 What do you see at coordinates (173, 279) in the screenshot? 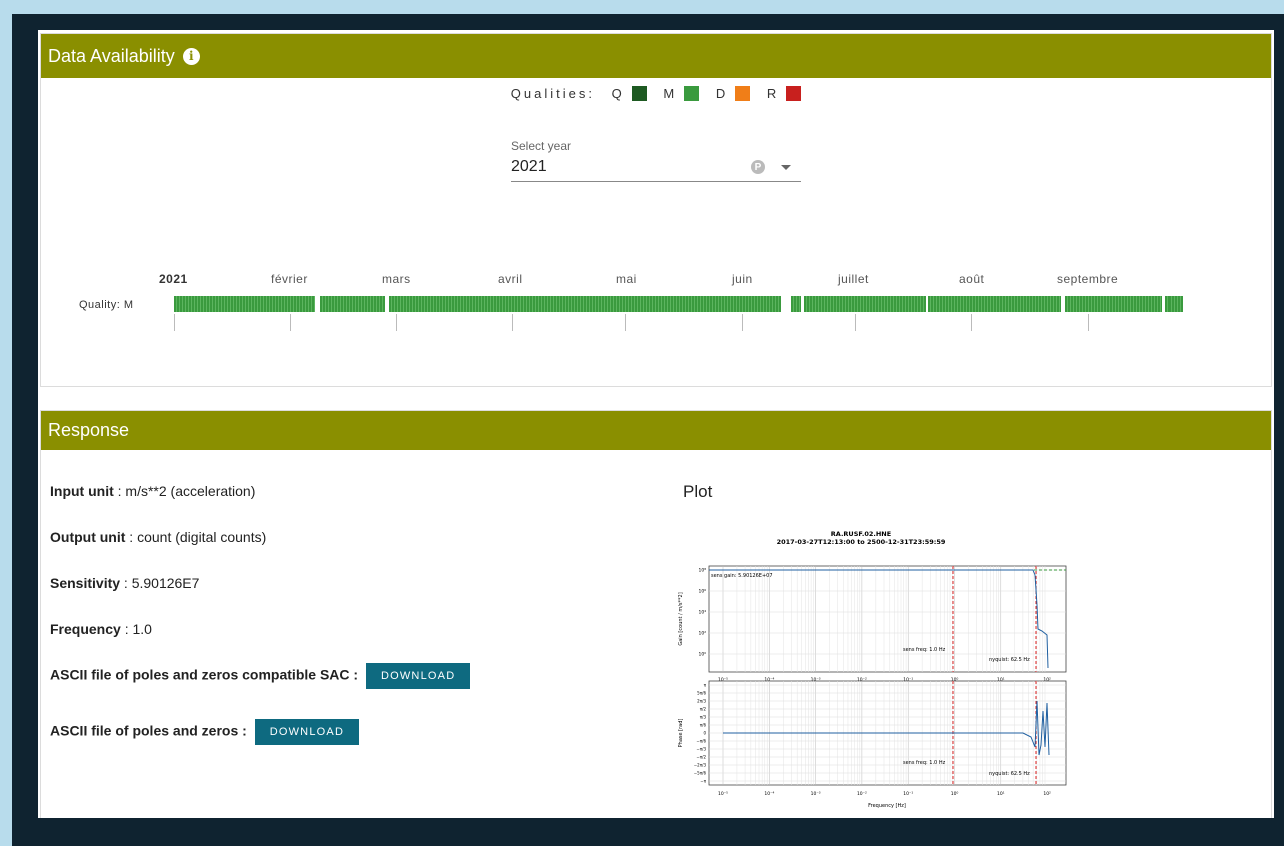
I see `timeline-year-label: 2021` at bounding box center [173, 279].